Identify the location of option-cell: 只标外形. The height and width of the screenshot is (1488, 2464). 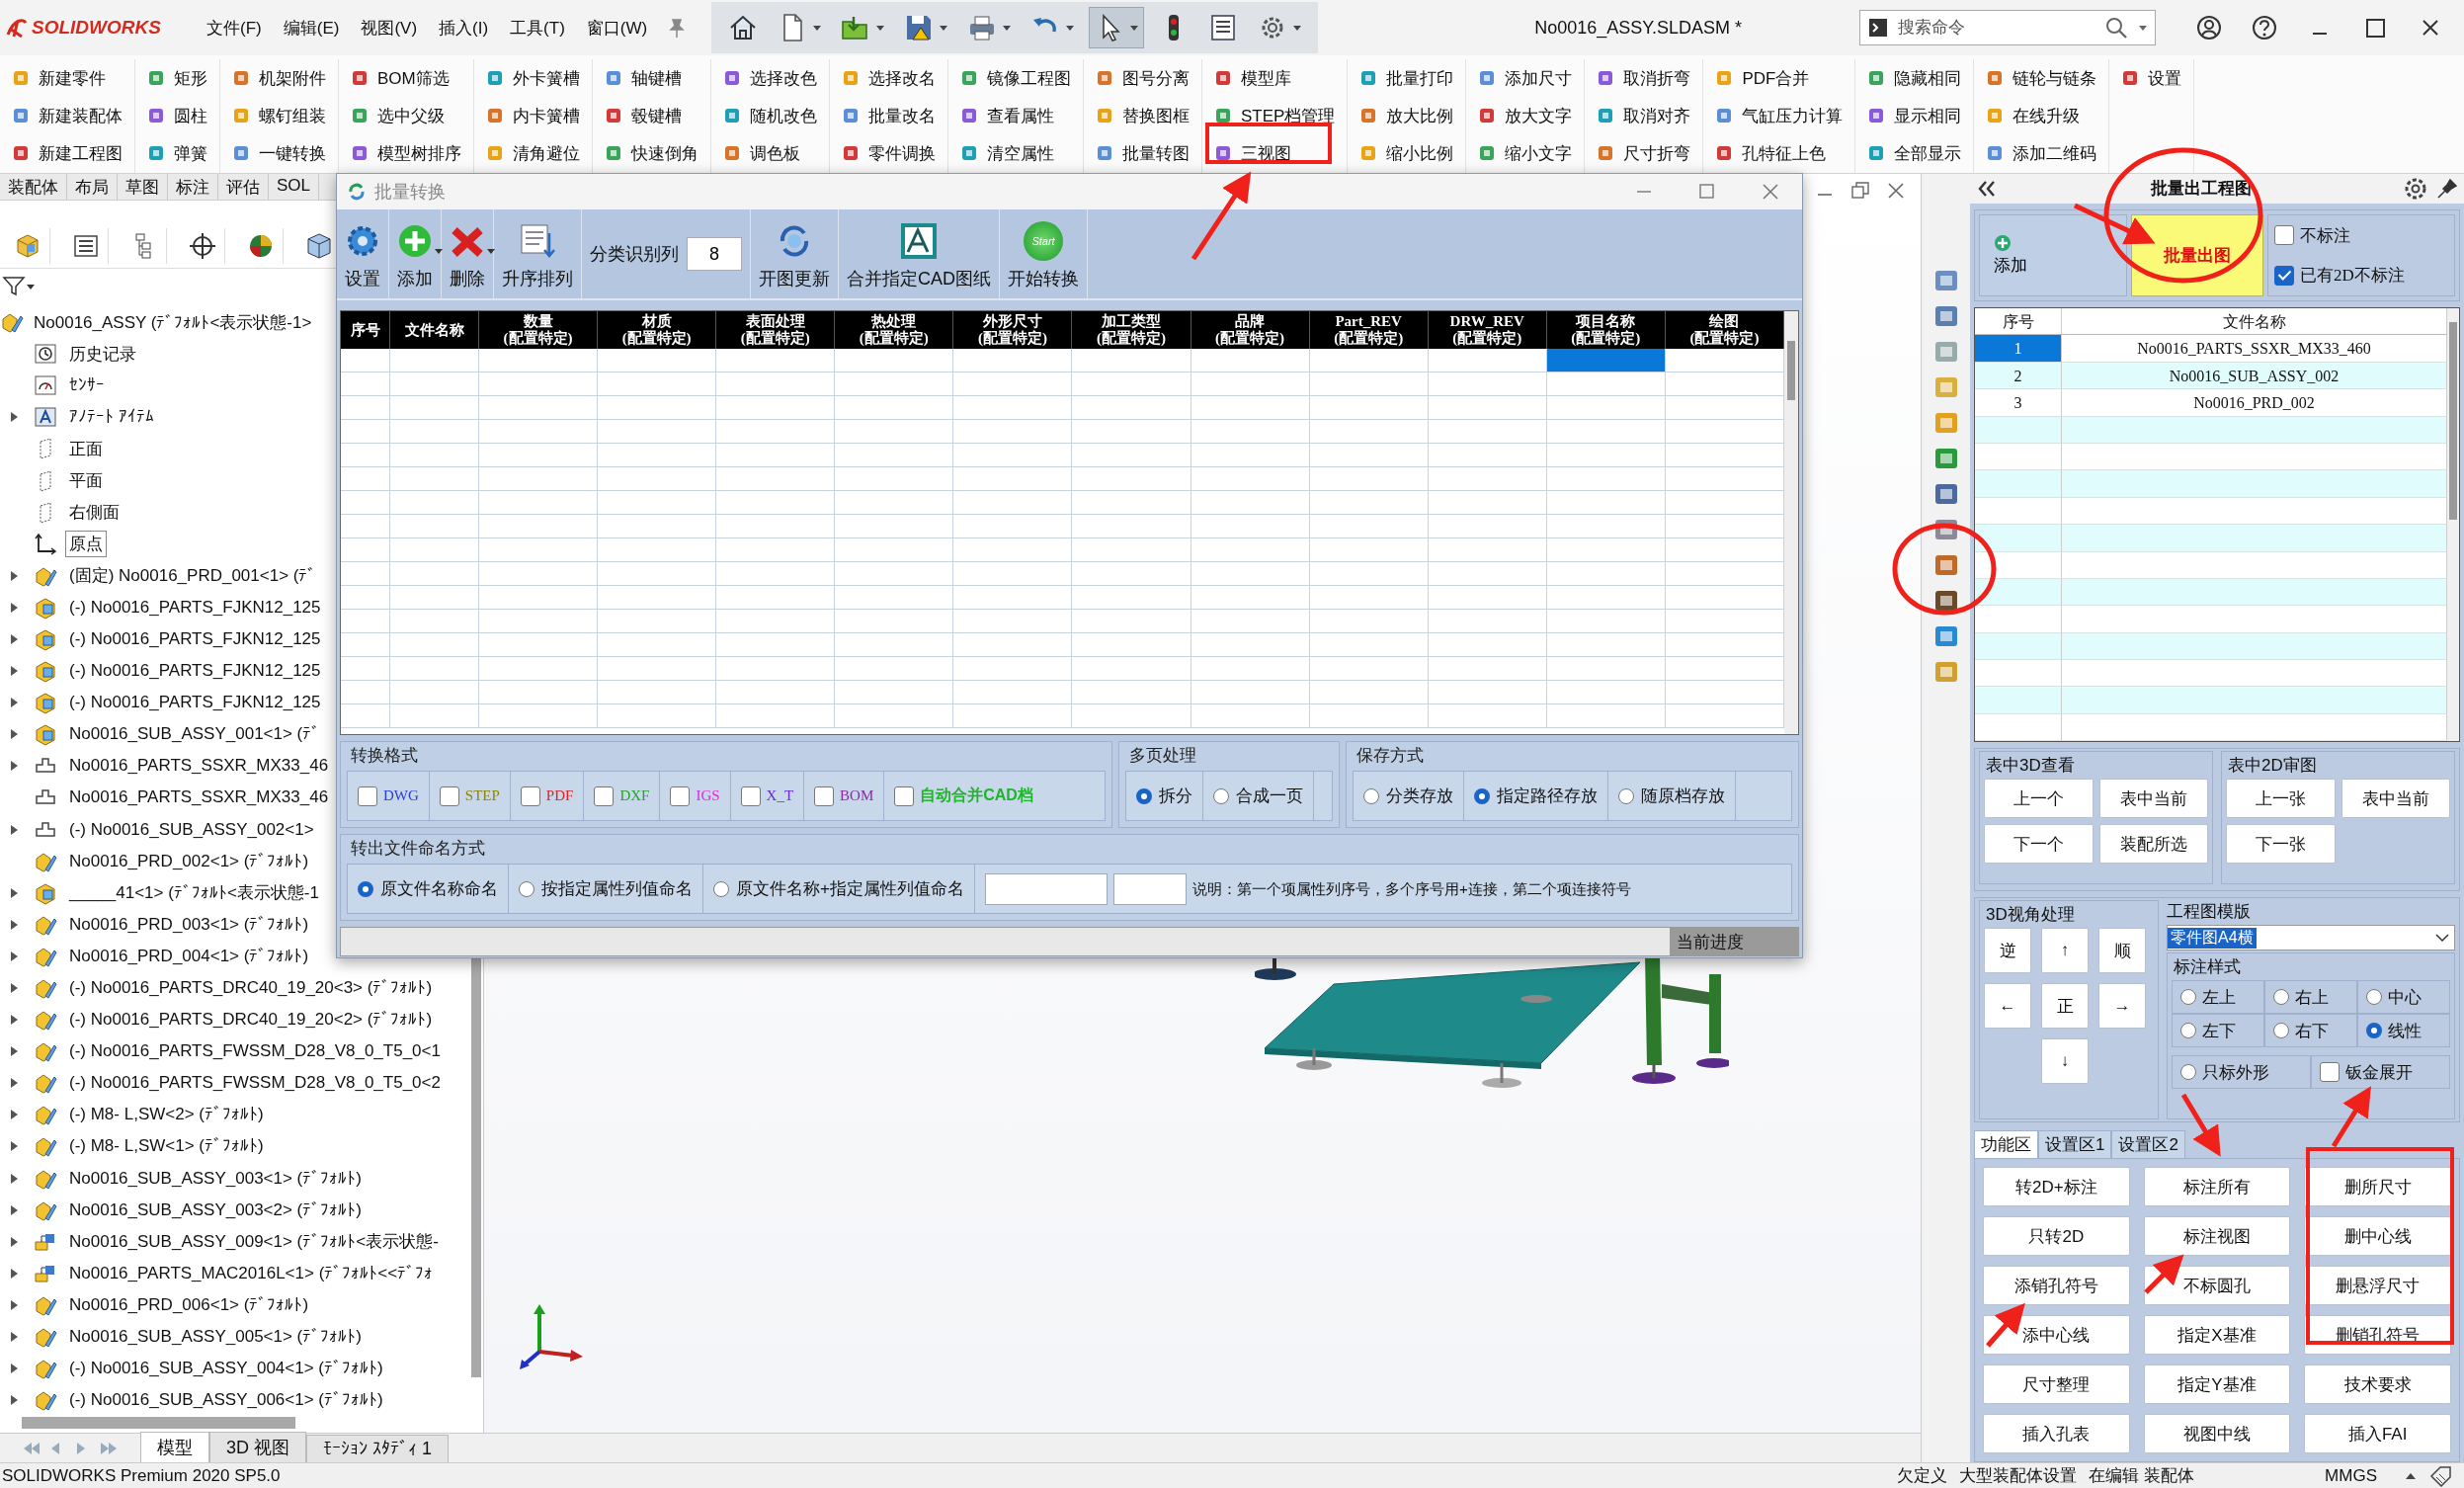
(2241, 1072).